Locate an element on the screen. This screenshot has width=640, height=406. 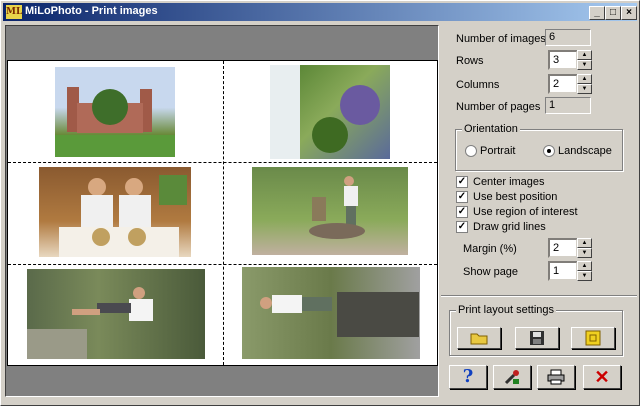
photo-hiker-standing is located at coordinates (116, 314).